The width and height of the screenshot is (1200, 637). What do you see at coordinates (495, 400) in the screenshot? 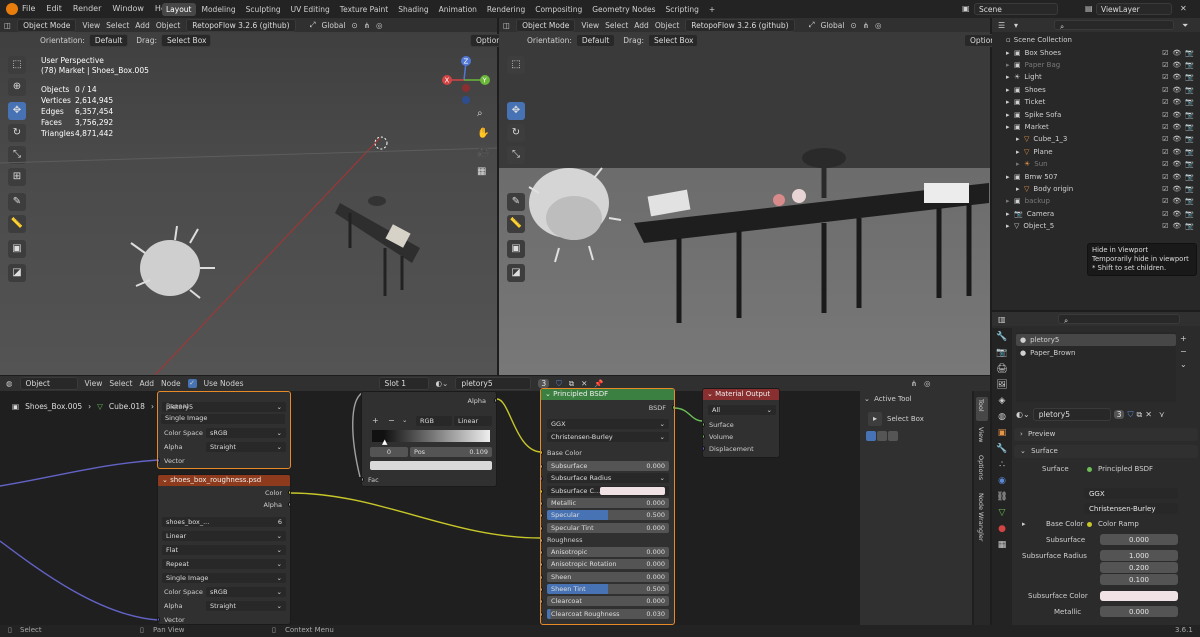
I see `alpha-output-socket` at bounding box center [495, 400].